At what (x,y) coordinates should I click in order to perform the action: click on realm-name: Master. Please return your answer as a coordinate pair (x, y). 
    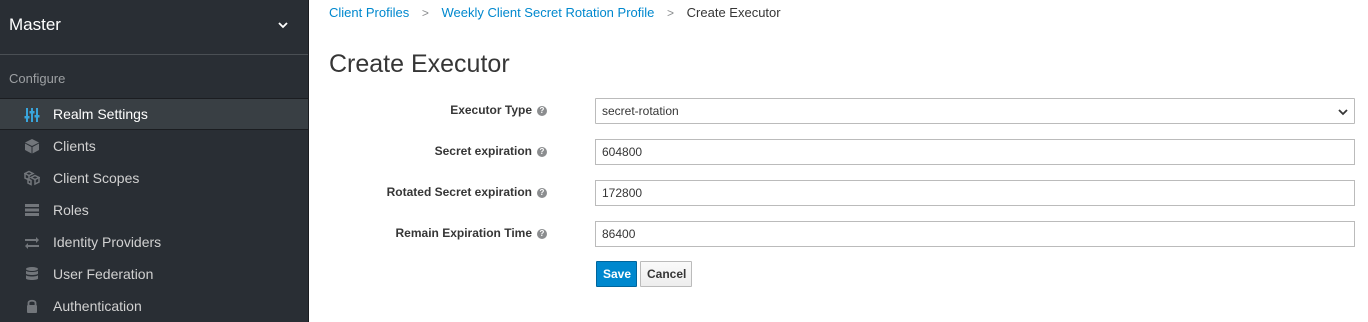
    Looking at the image, I should click on (35, 24).